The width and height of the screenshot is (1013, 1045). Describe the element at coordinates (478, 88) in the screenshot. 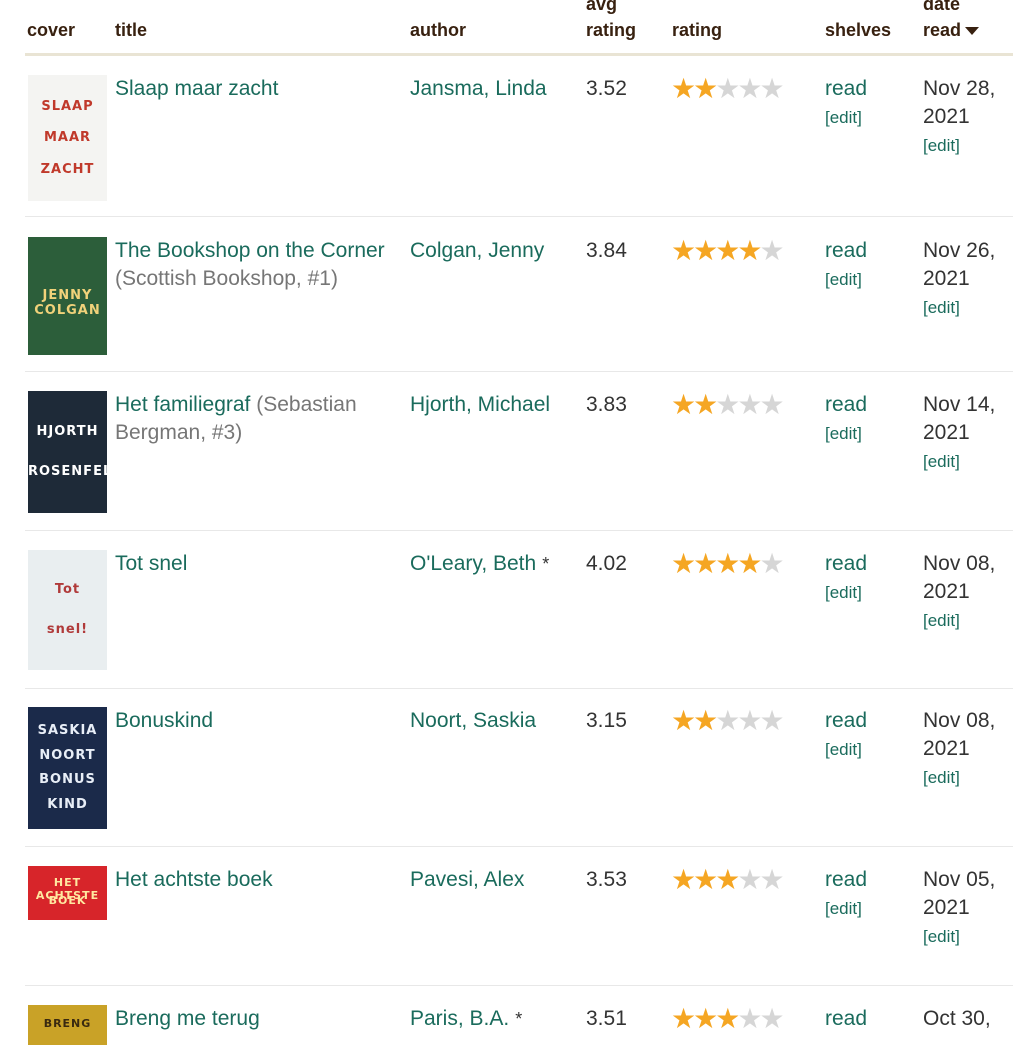

I see `author-link: Jansma, Linda` at that location.